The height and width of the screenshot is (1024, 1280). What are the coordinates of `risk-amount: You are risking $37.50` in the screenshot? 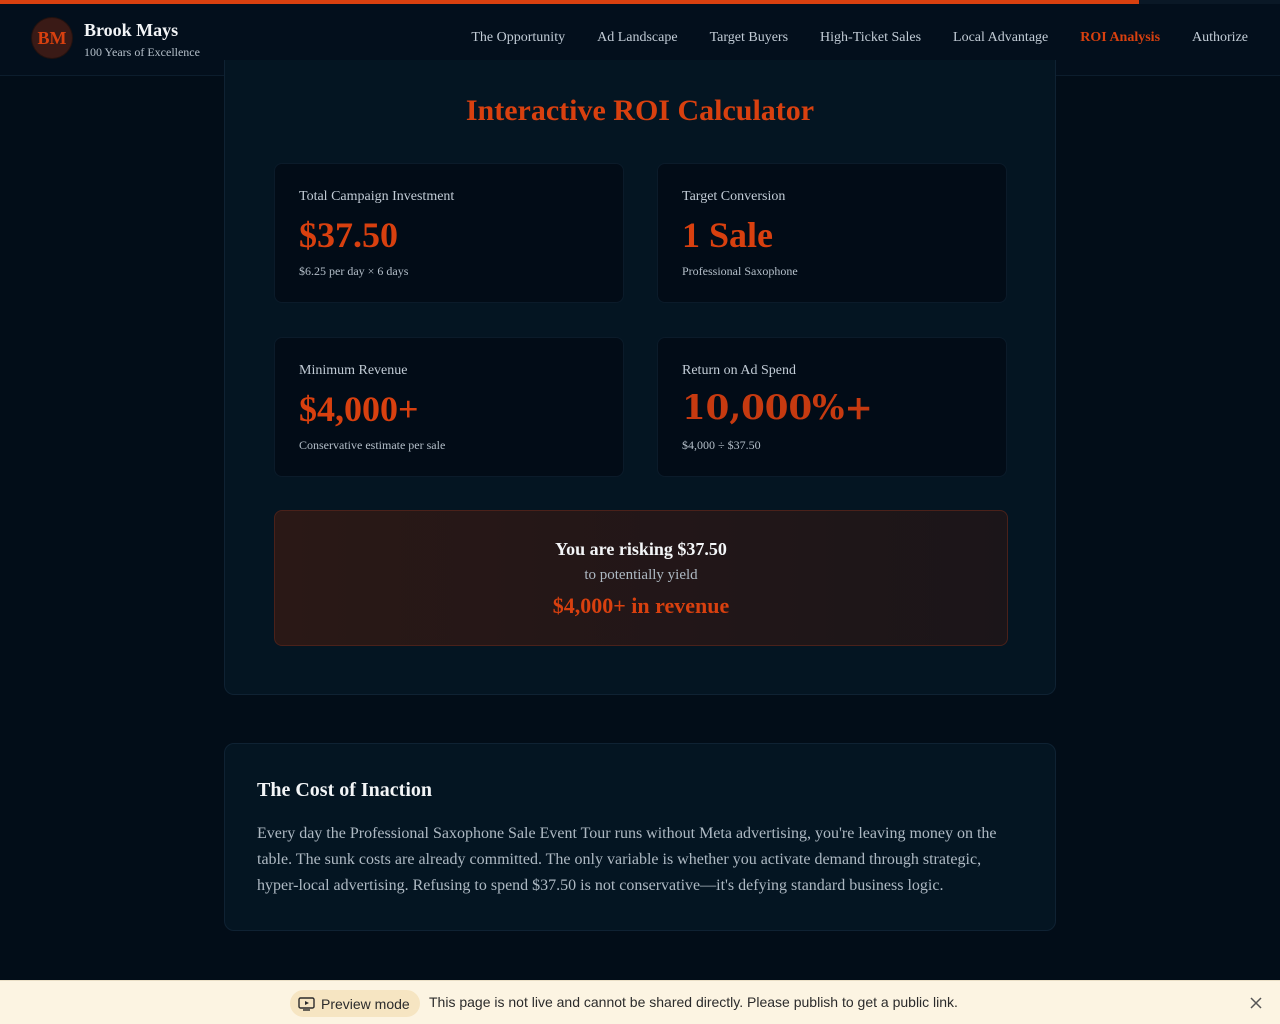 It's located at (641, 549).